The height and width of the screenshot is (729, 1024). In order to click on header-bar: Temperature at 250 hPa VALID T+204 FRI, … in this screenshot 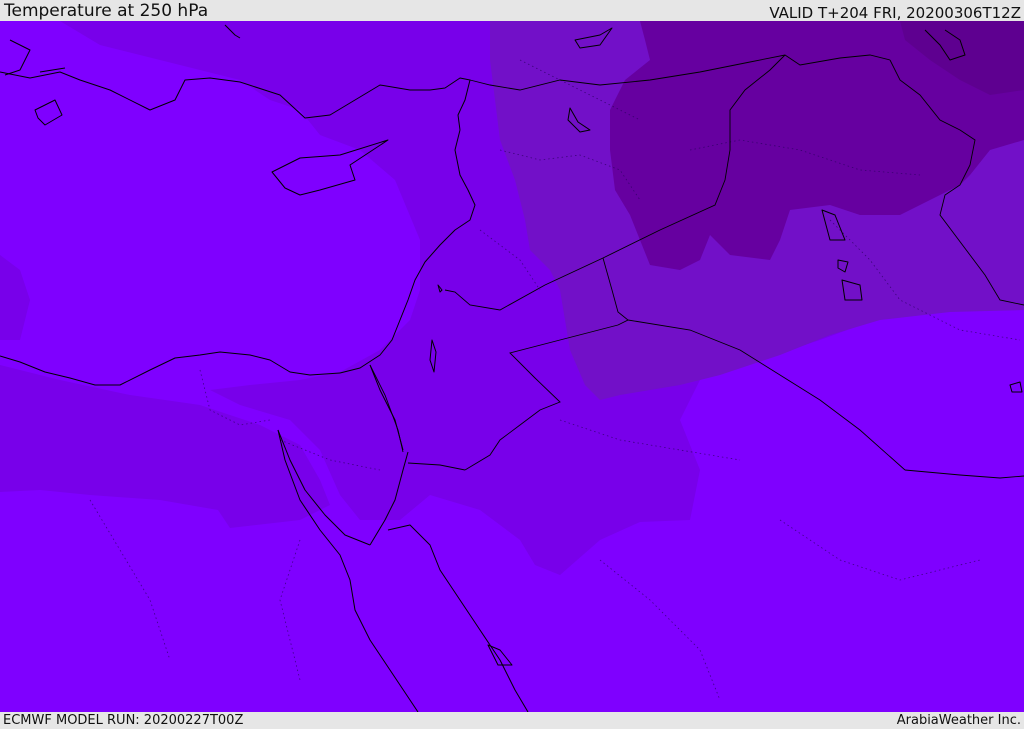, I will do `click(512, 10)`.